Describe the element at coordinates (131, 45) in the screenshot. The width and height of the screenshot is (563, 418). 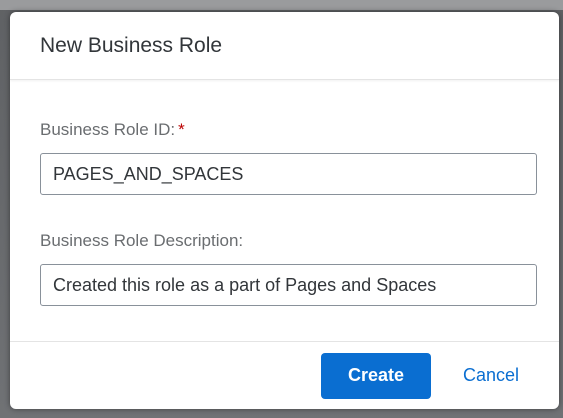
I see `dialog-title: New Business Role` at that location.